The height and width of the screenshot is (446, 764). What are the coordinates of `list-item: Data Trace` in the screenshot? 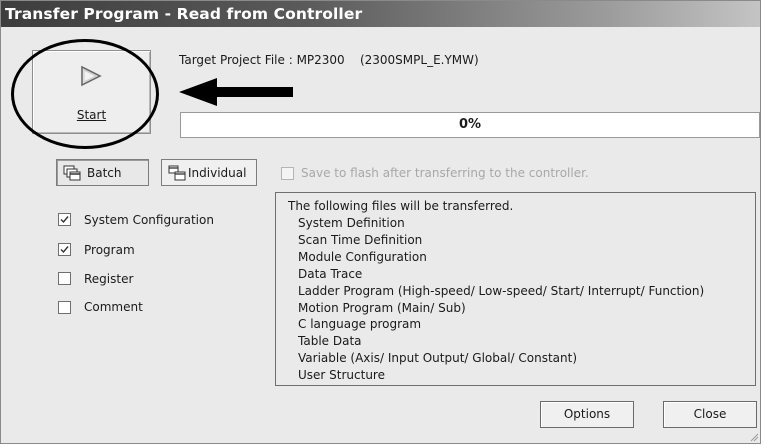 It's located at (330, 273).